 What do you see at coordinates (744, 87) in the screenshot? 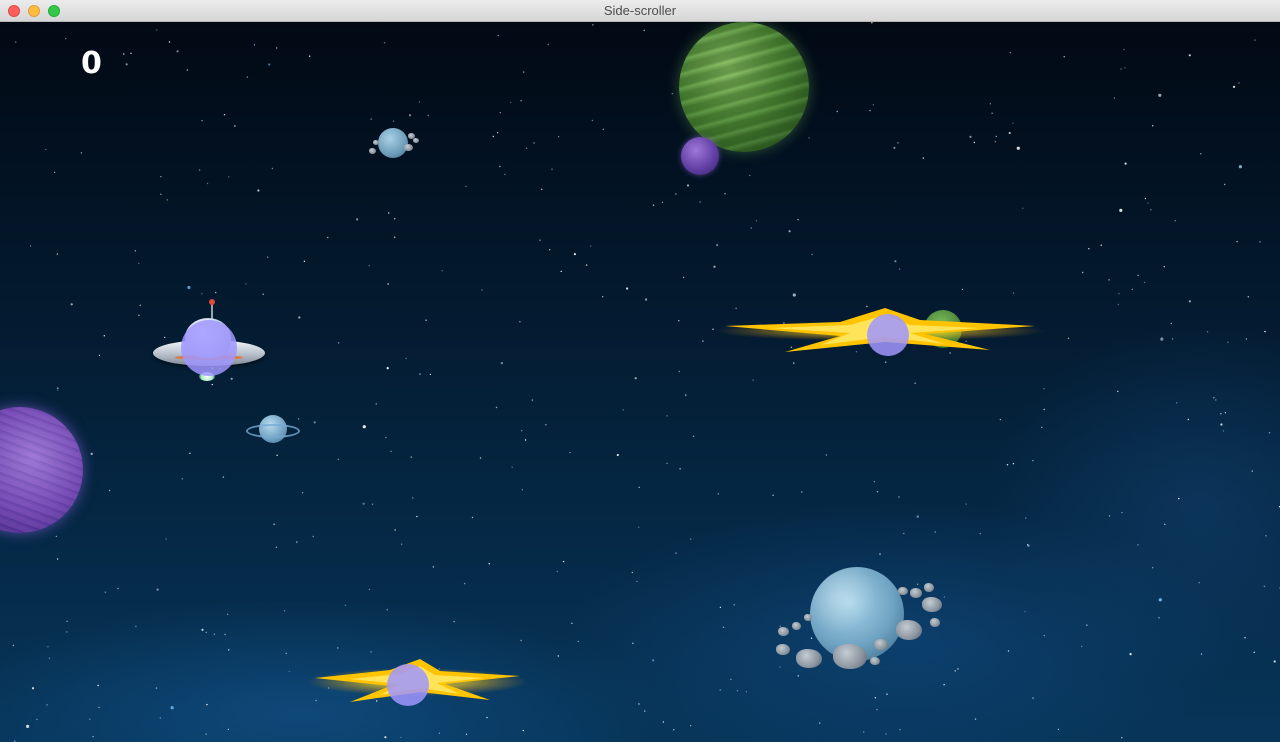
I see `green-planet-icon` at bounding box center [744, 87].